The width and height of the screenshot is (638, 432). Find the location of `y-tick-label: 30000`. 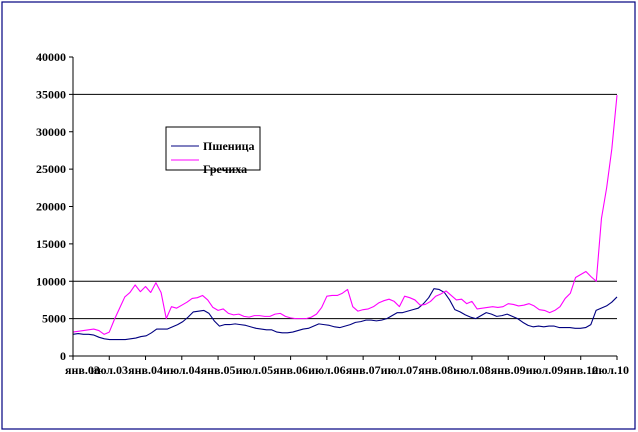

y-tick-label: 30000 is located at coordinates (51, 132).